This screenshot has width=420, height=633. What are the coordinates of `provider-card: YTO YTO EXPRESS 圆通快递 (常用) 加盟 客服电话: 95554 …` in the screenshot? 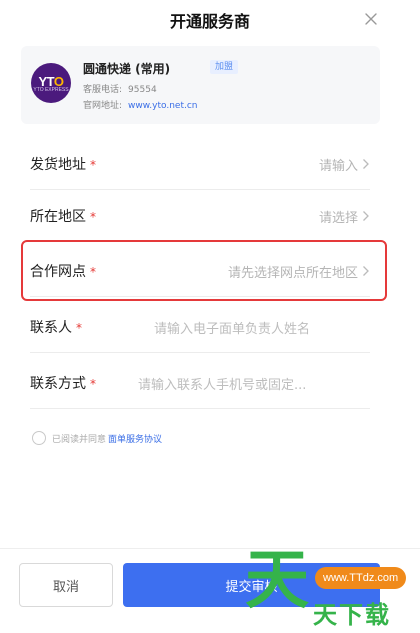 It's located at (200, 85).